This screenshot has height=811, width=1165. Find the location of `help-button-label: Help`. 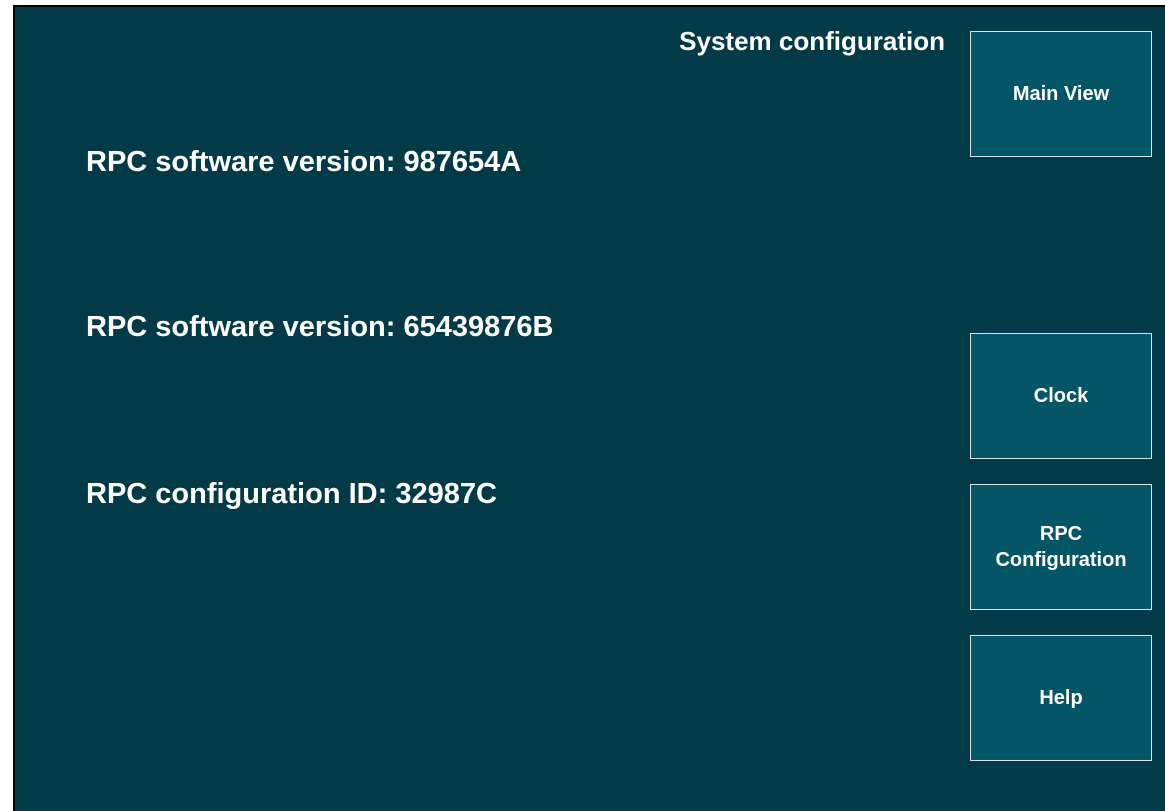

help-button-label: Help is located at coordinates (1061, 698).